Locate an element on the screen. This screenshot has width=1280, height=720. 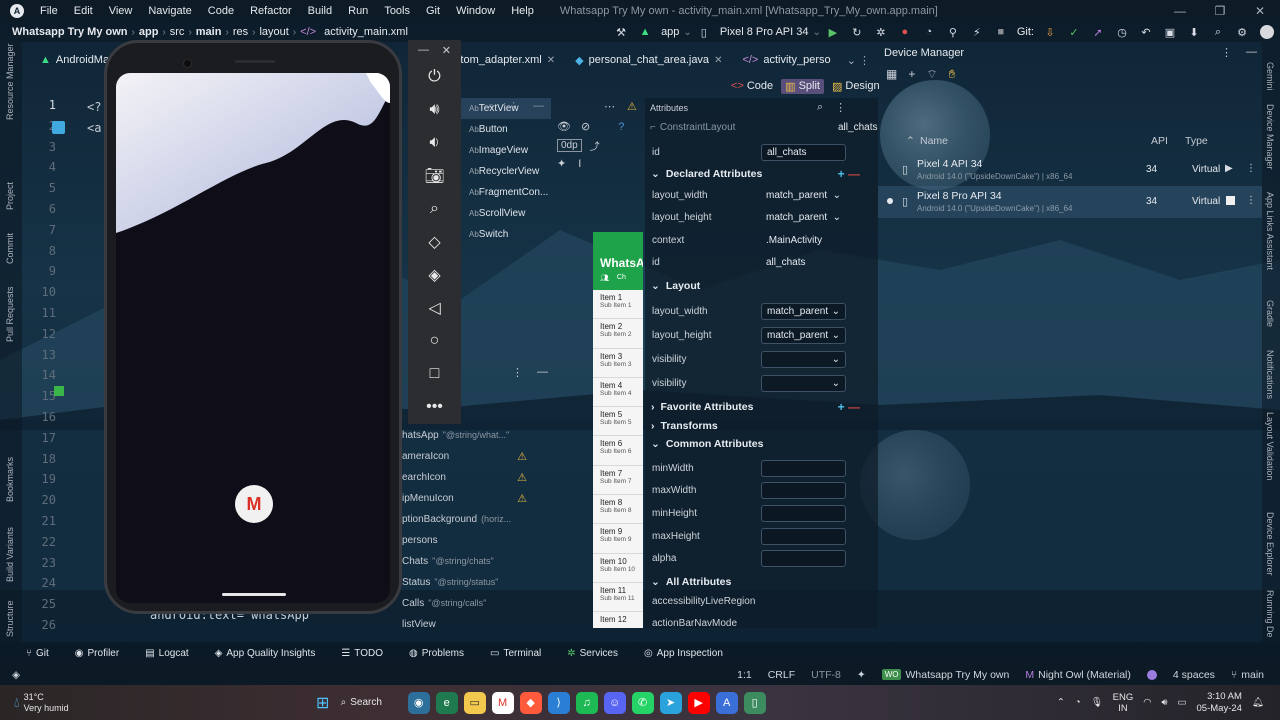
settings-icon: ⚙ is located at coordinates (1242, 32).